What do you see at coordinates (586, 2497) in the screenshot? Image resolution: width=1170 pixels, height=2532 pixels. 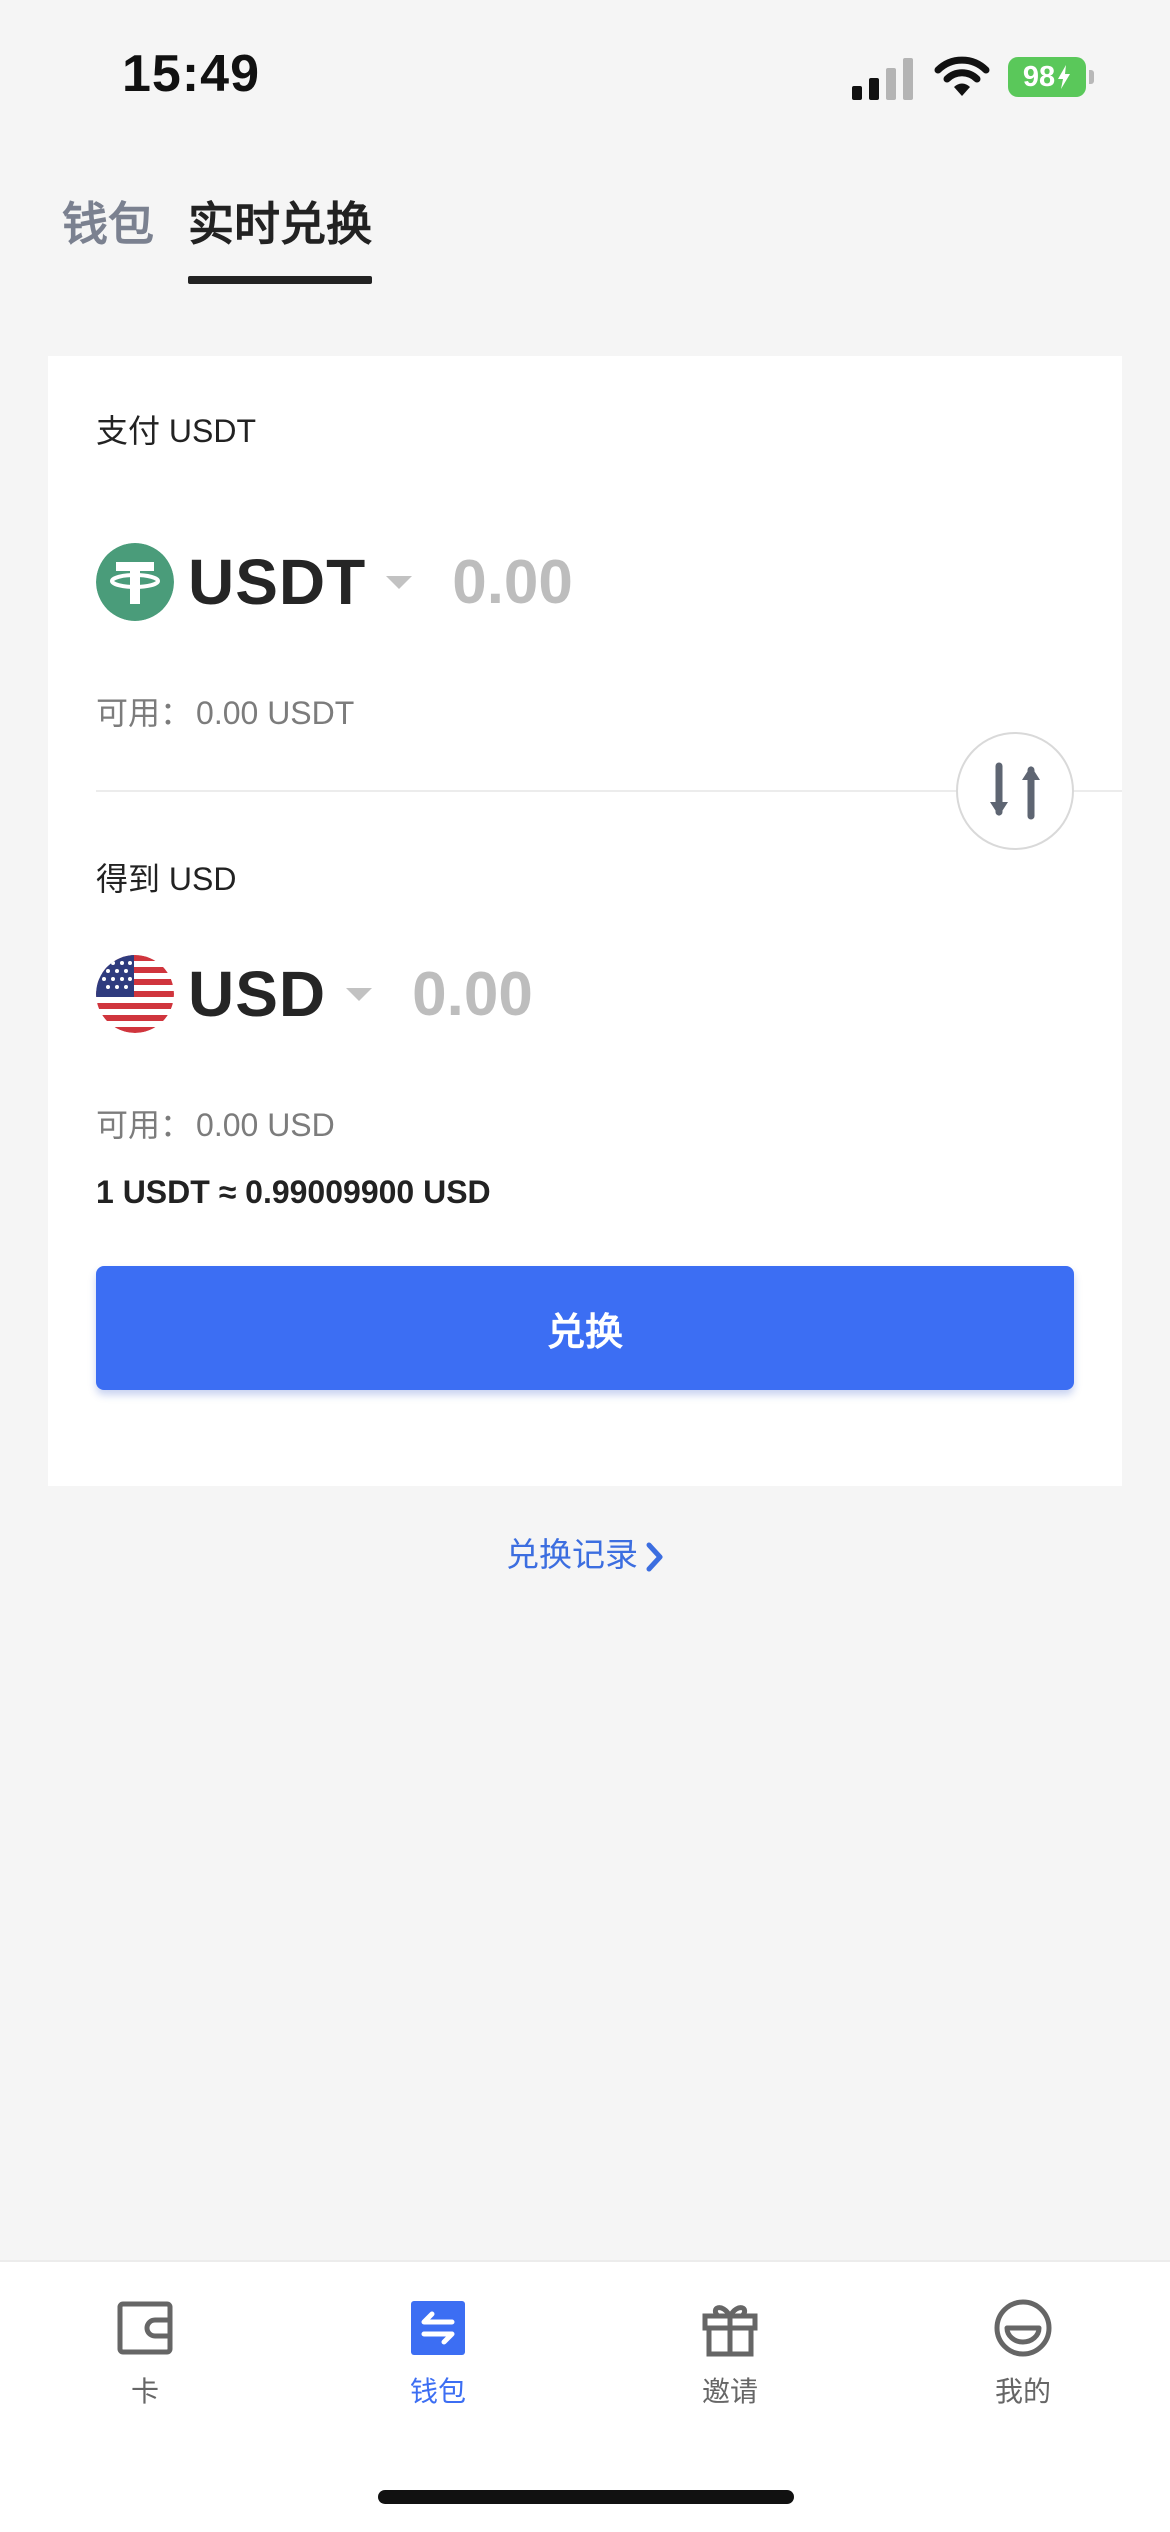 I see `home-indicator` at bounding box center [586, 2497].